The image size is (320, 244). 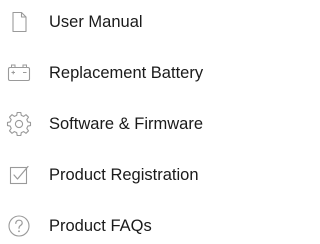 I want to click on menu-item-product-registration: Product Registration, so click(x=121, y=175).